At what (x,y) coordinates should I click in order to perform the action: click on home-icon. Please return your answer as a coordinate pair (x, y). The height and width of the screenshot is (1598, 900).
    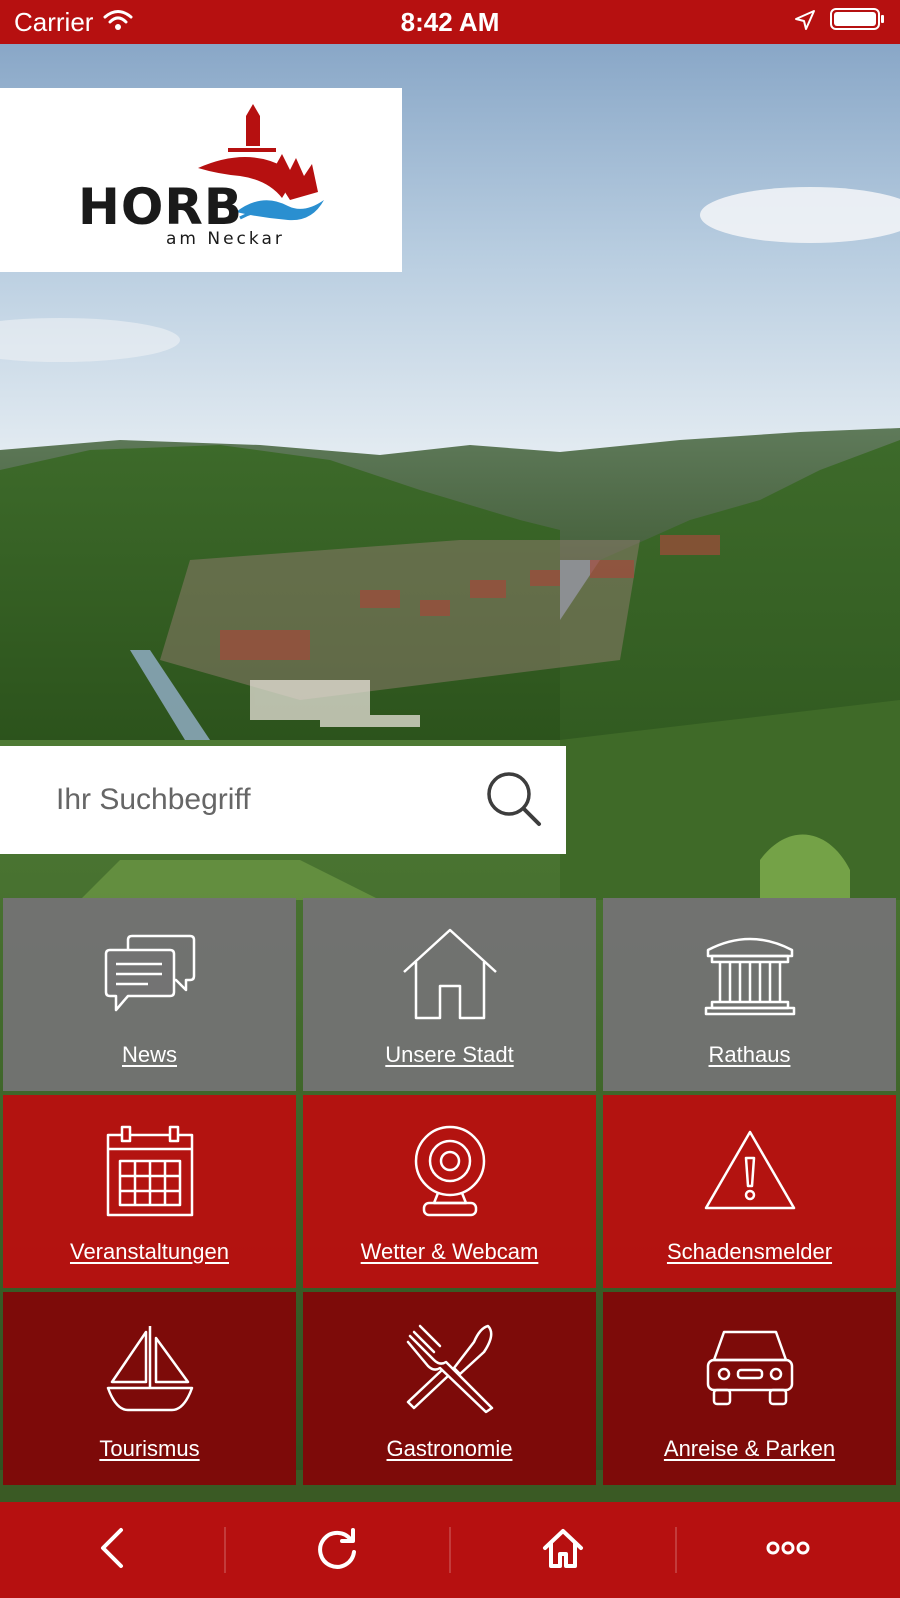
    Looking at the image, I should click on (563, 1550).